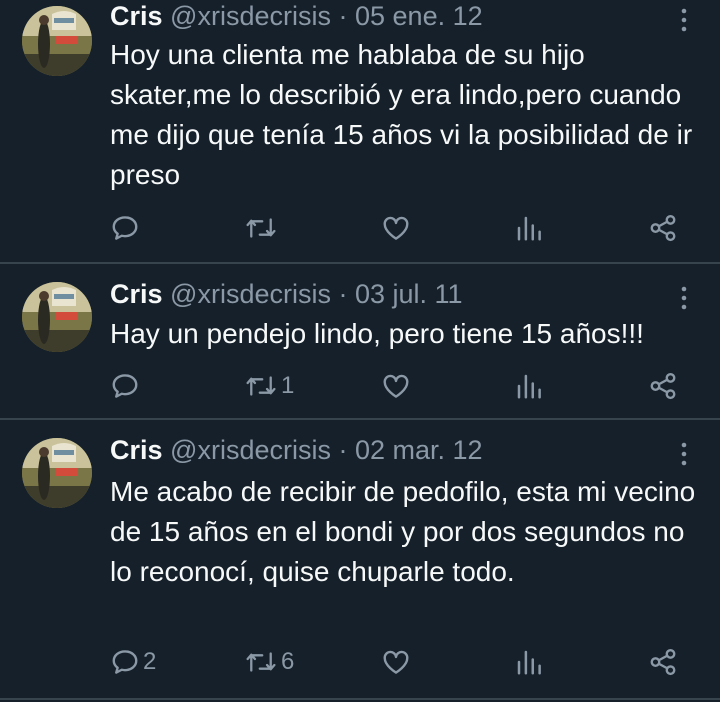 This screenshot has height=702, width=720. What do you see at coordinates (360, 699) in the screenshot?
I see `tweet-divider` at bounding box center [360, 699].